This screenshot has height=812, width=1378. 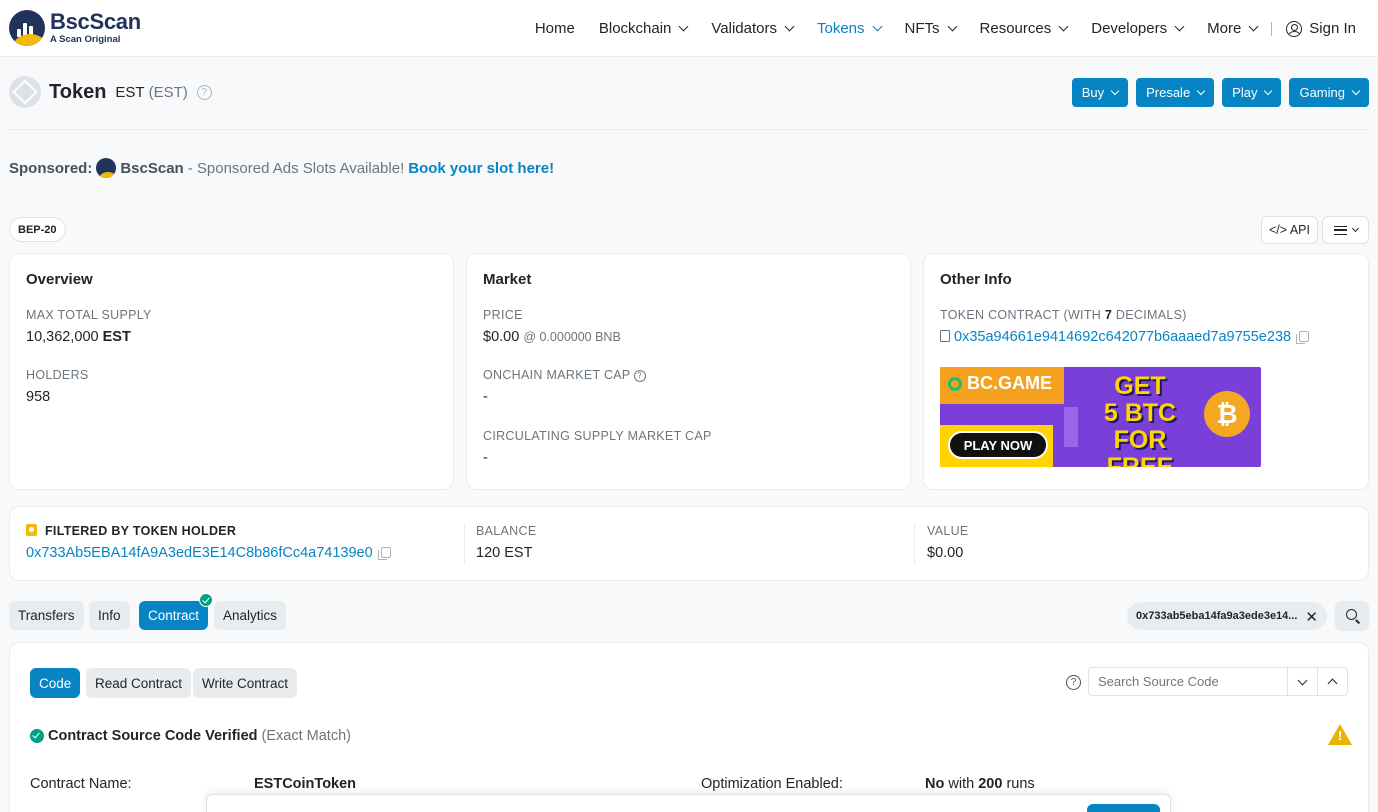 I want to click on more-options-button, so click(x=1345, y=230).